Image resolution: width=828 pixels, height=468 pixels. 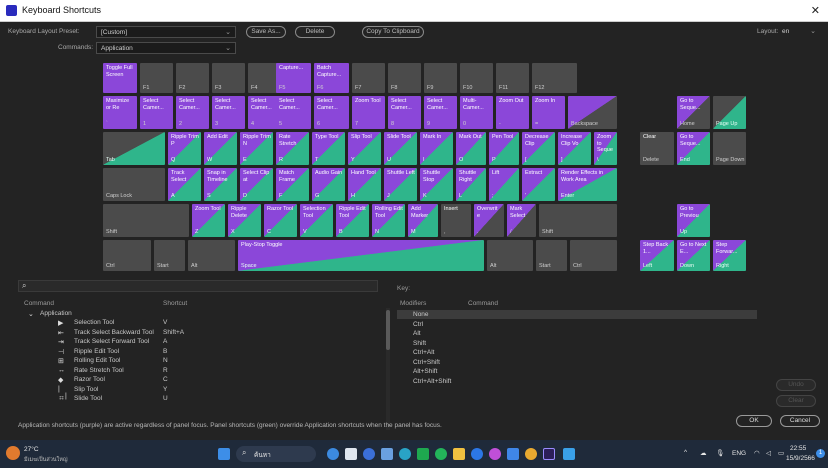 I want to click on key-space: Play-Stop Toggle Space, so click(x=361, y=255).